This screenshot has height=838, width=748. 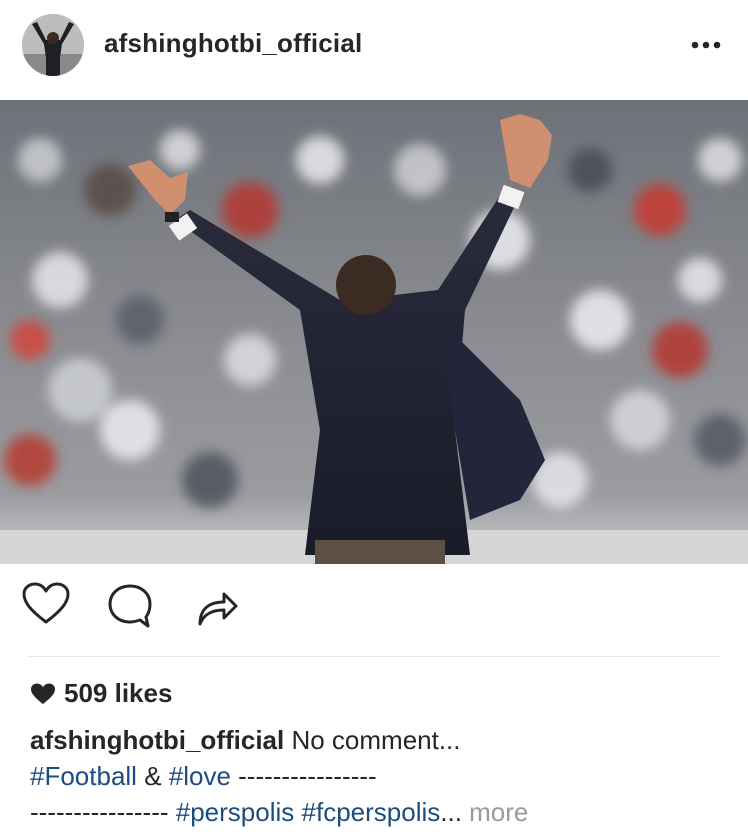 I want to click on post-username: afshinghotbi_official, so click(x=233, y=43).